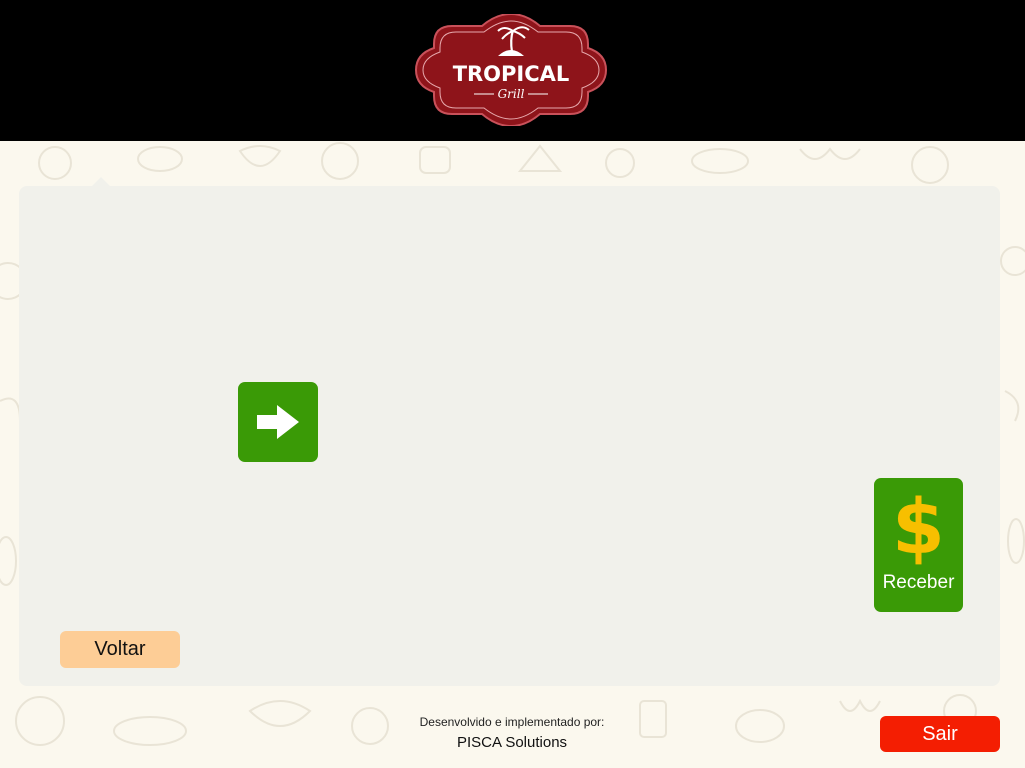  What do you see at coordinates (511, 94) in the screenshot?
I see `logo-subtitle: Grill` at bounding box center [511, 94].